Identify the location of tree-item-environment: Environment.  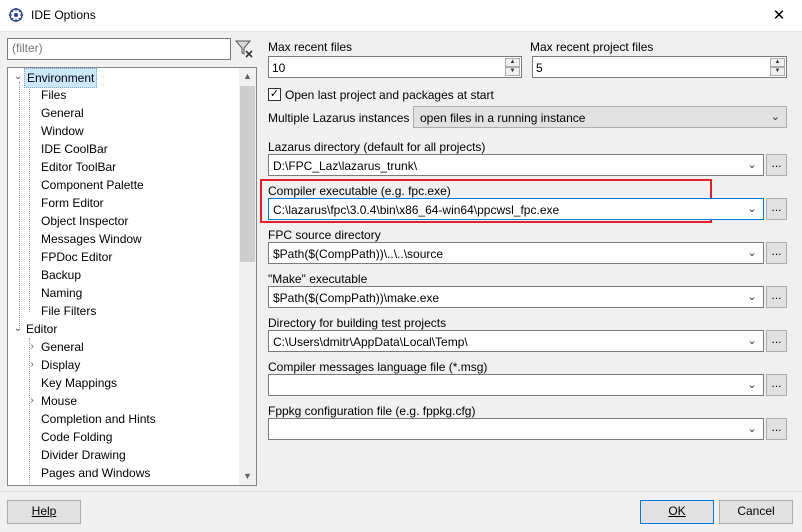
(61, 78).